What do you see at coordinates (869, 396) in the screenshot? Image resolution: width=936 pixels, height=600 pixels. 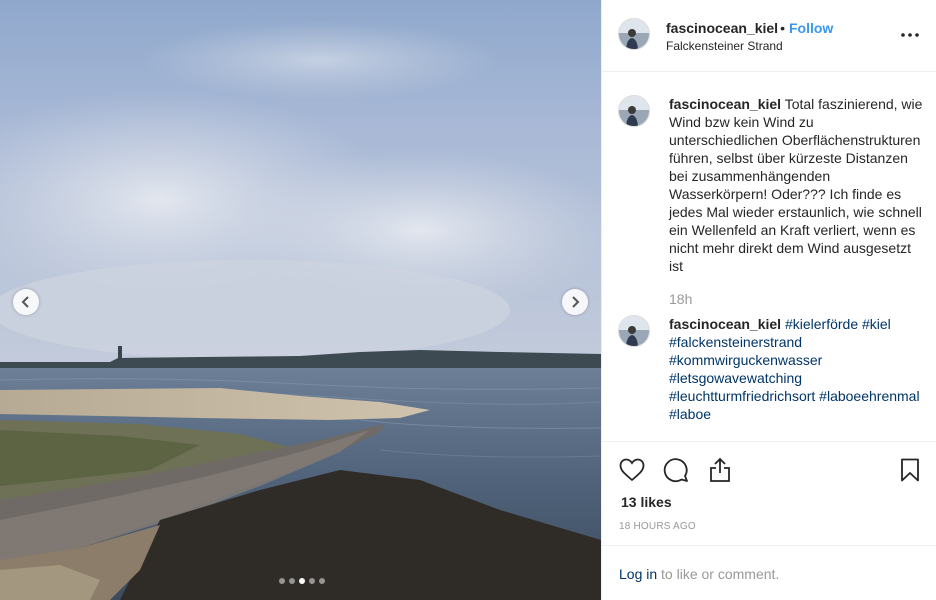 I see `hashtag-link: #laboeehrenmal` at bounding box center [869, 396].